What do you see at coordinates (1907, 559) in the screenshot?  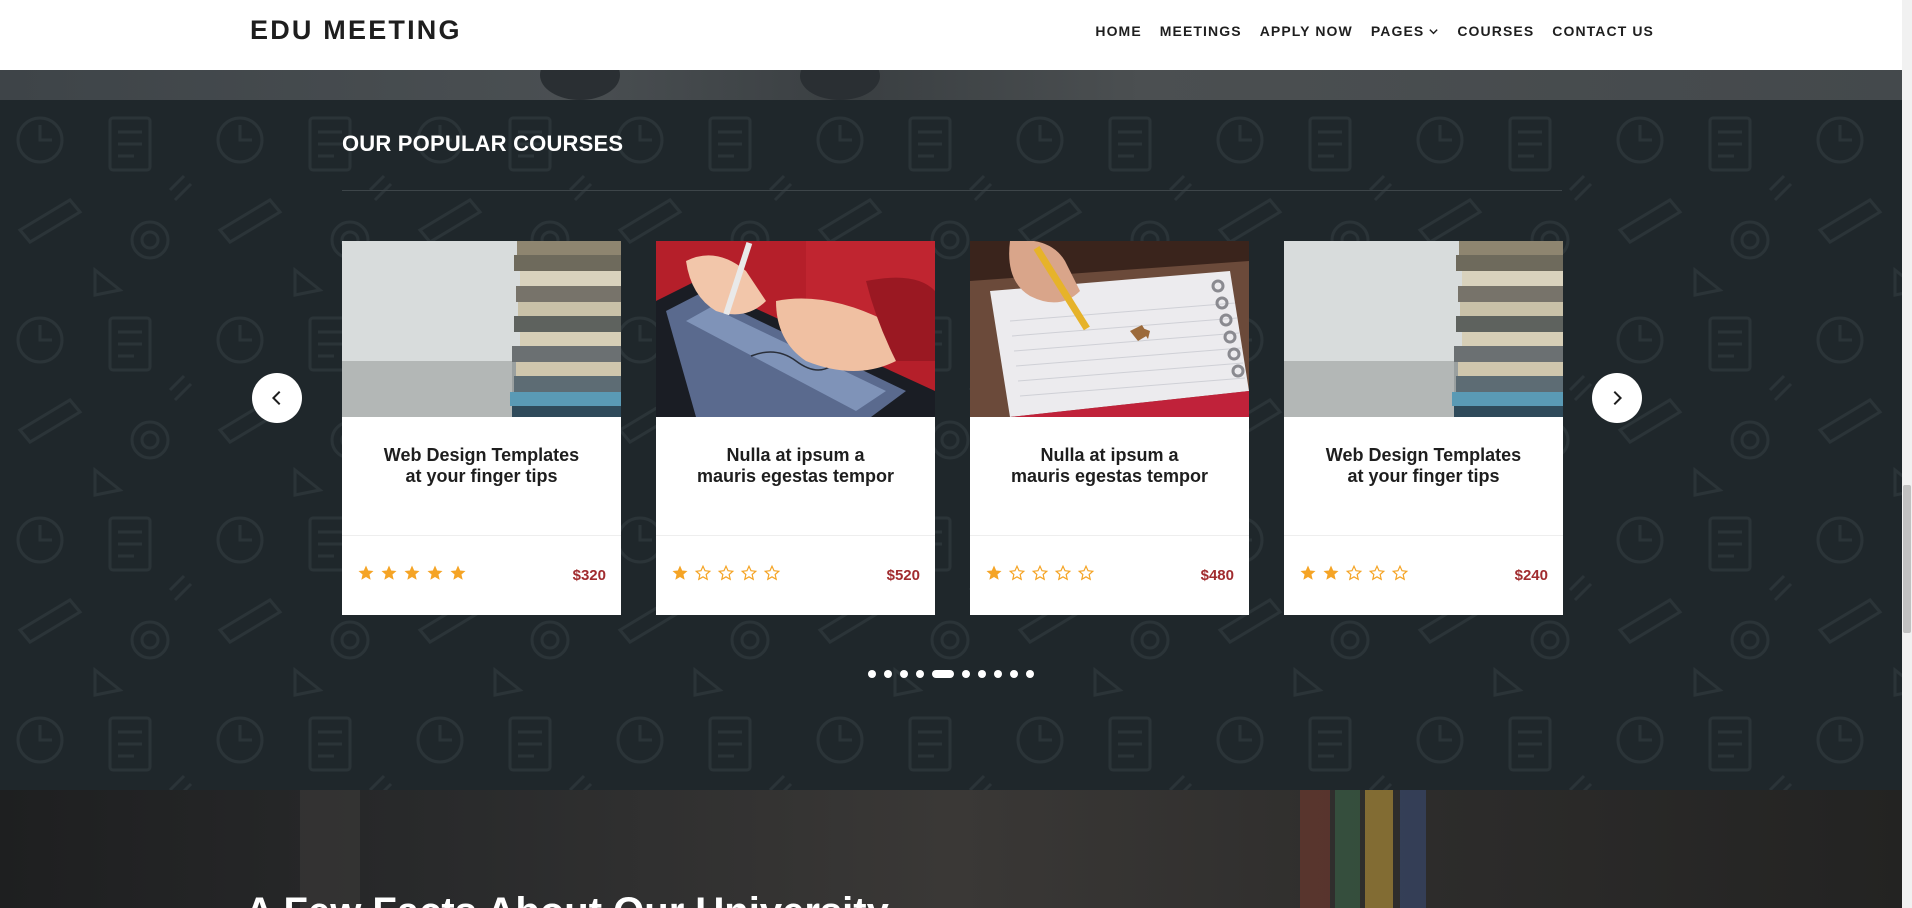 I see `scrollbar-thumb` at bounding box center [1907, 559].